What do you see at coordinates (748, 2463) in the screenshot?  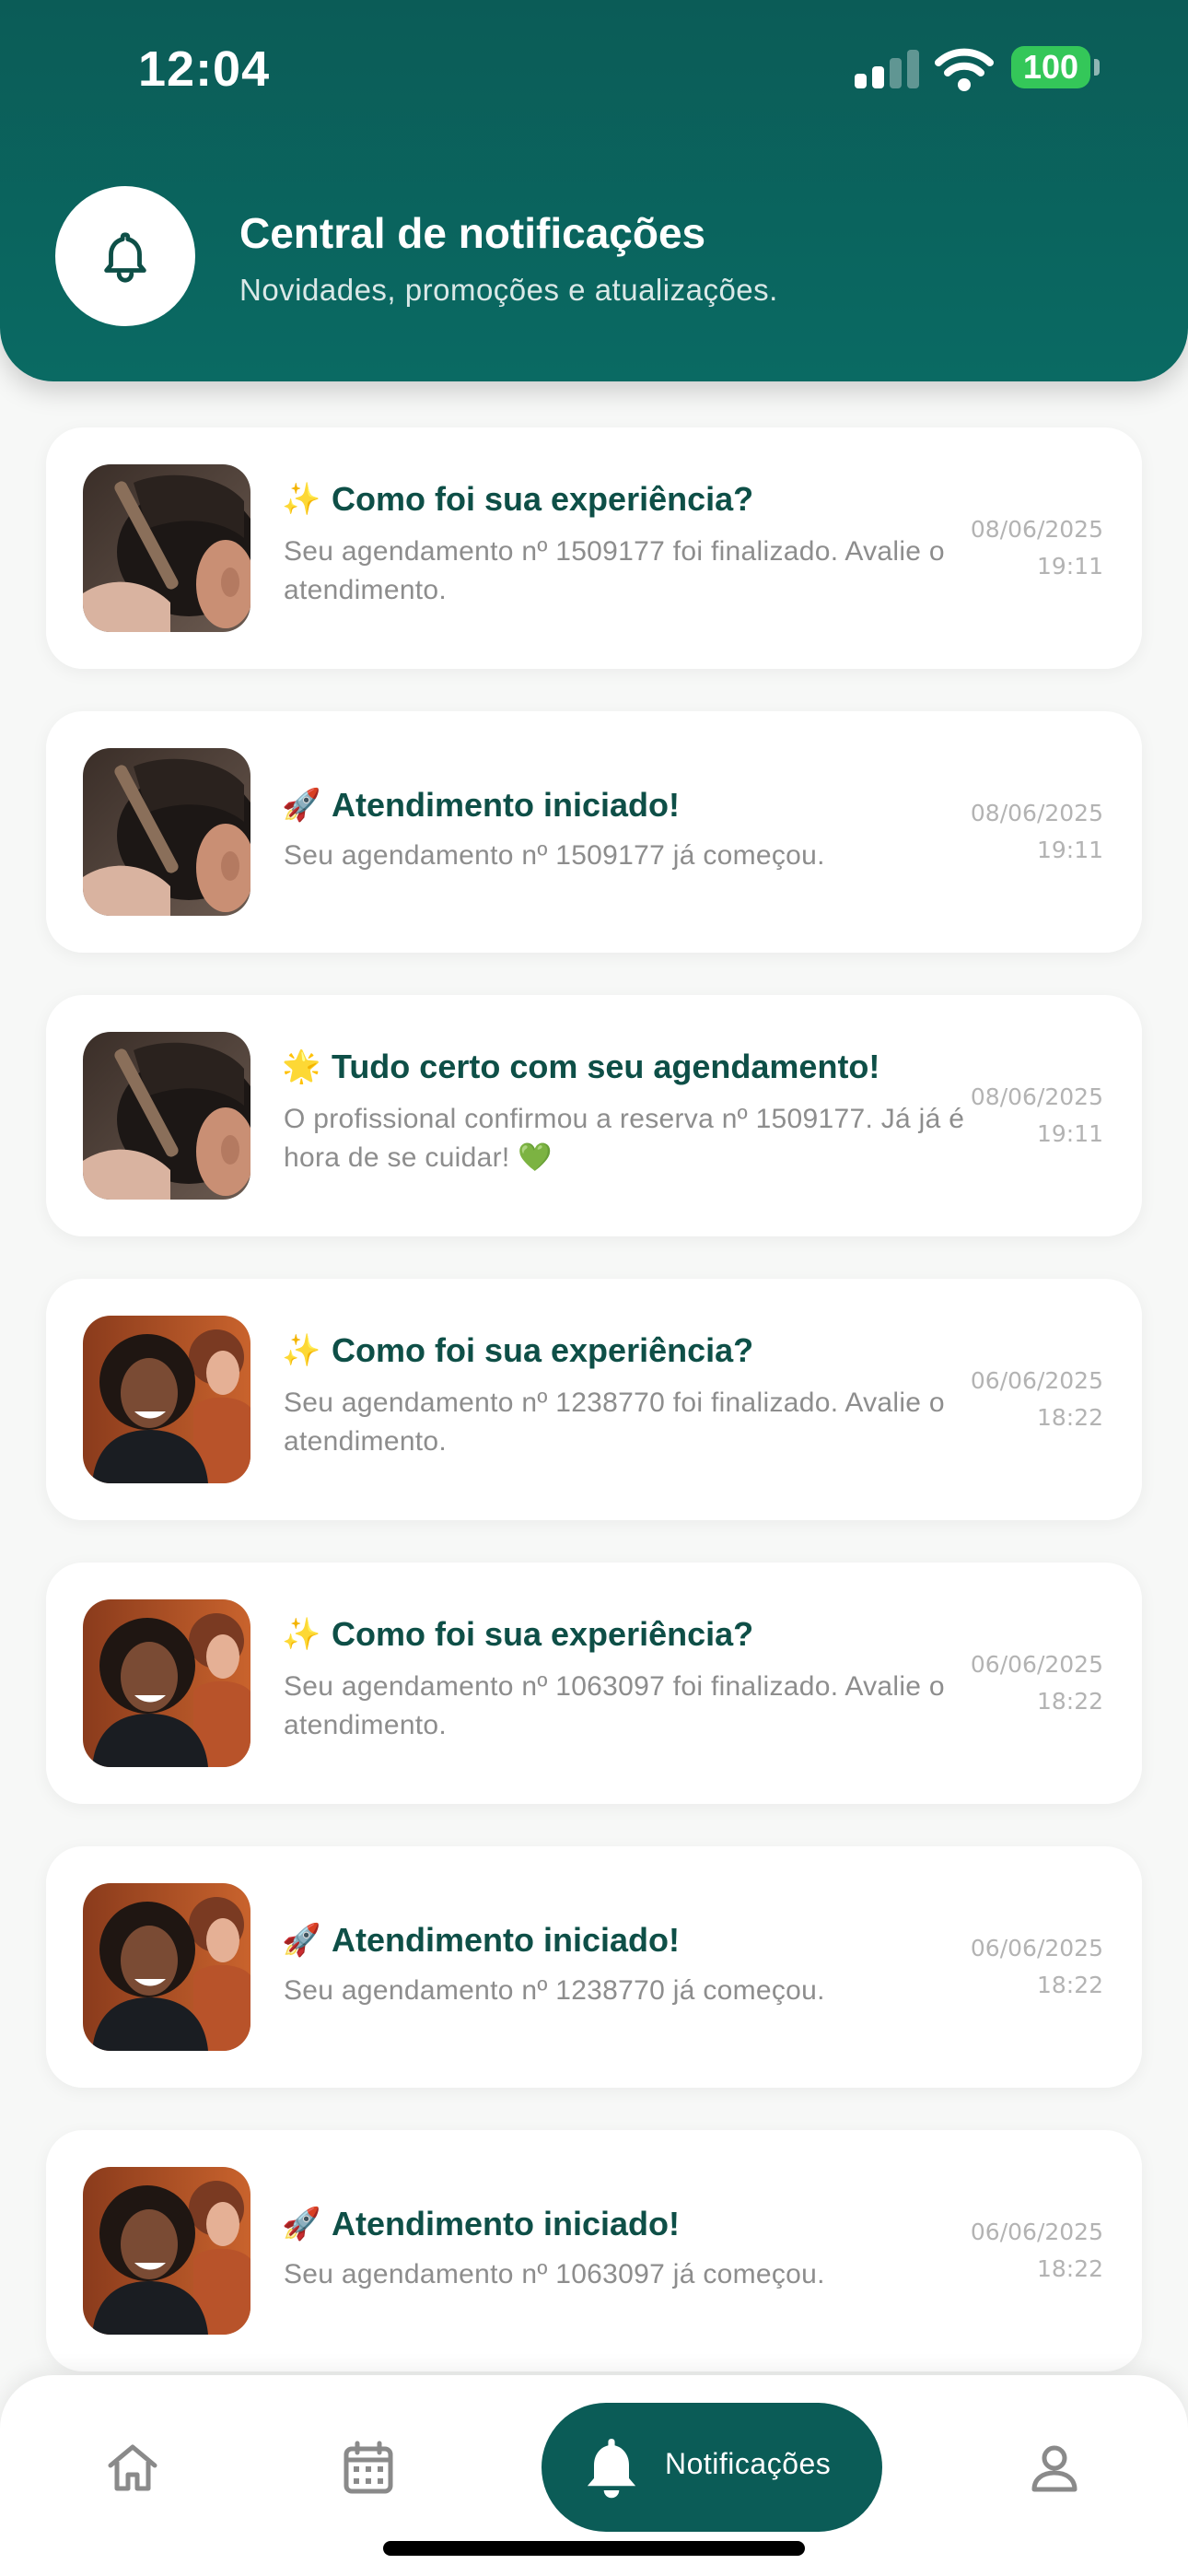 I see `nav-notifications-label: Notificações` at bounding box center [748, 2463].